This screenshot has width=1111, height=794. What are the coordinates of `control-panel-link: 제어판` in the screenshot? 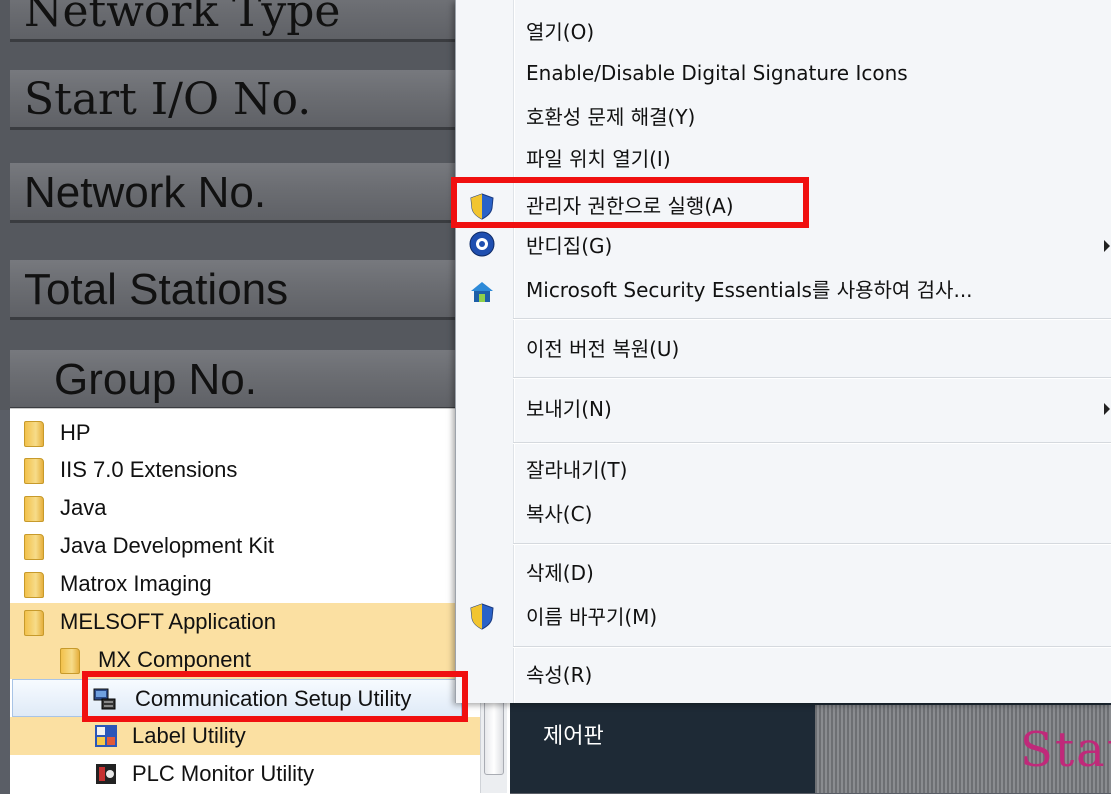 It's located at (573, 734).